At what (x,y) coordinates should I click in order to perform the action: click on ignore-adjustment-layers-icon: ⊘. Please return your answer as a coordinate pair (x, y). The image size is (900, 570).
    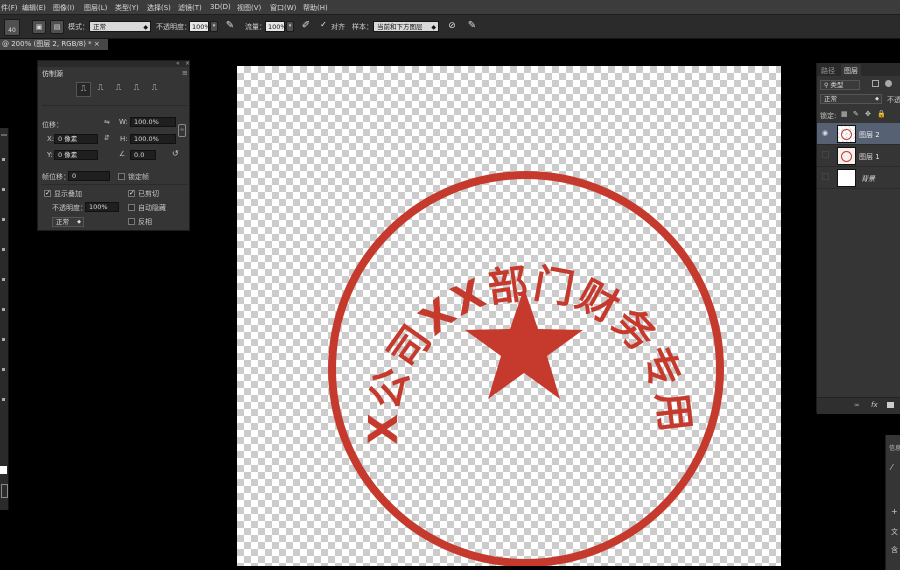
    Looking at the image, I should click on (452, 26).